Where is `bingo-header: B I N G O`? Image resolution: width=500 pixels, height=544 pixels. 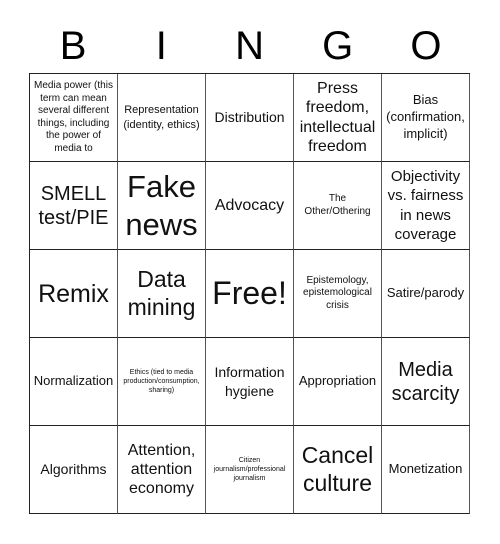 bingo-header: B I N G O is located at coordinates (249, 46).